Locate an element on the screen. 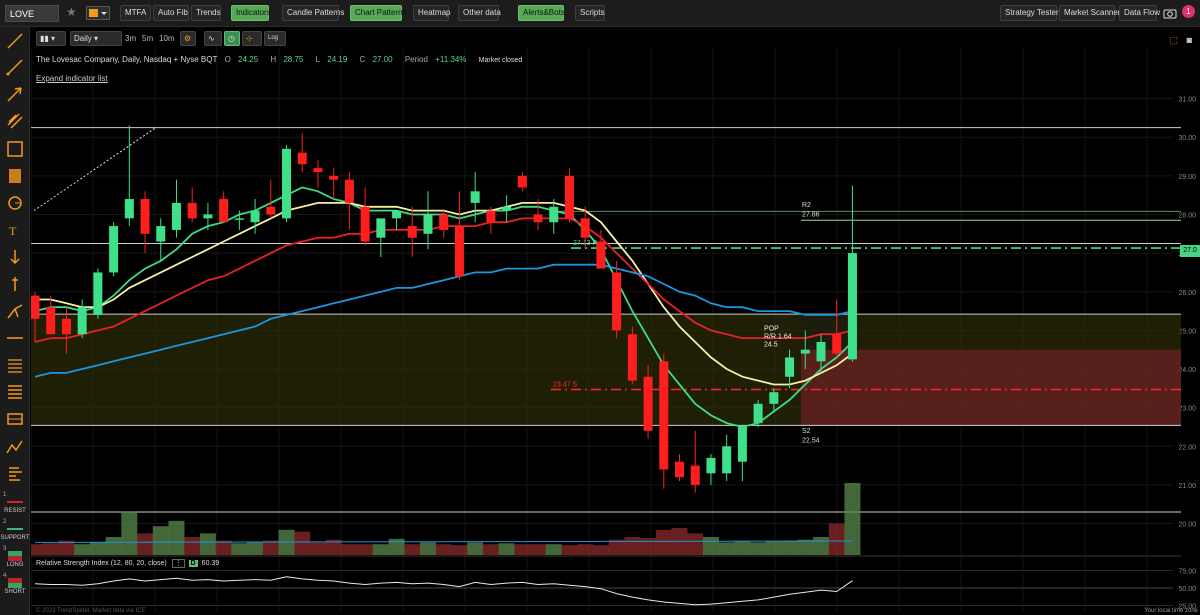 The height and width of the screenshot is (615, 1200). star-icon: ★ is located at coordinates (71, 12).